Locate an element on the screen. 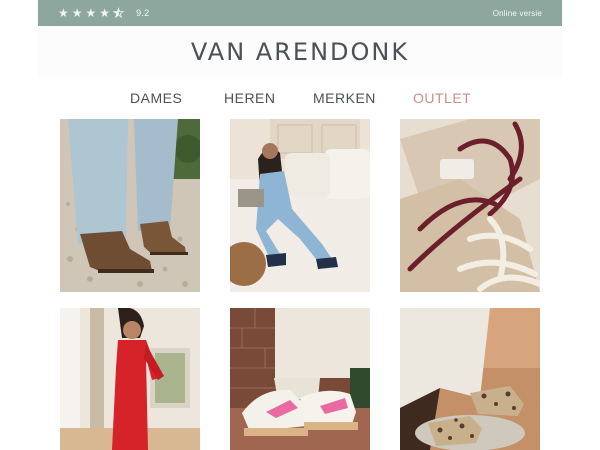  product-image-red-dress is located at coordinates (130, 379).